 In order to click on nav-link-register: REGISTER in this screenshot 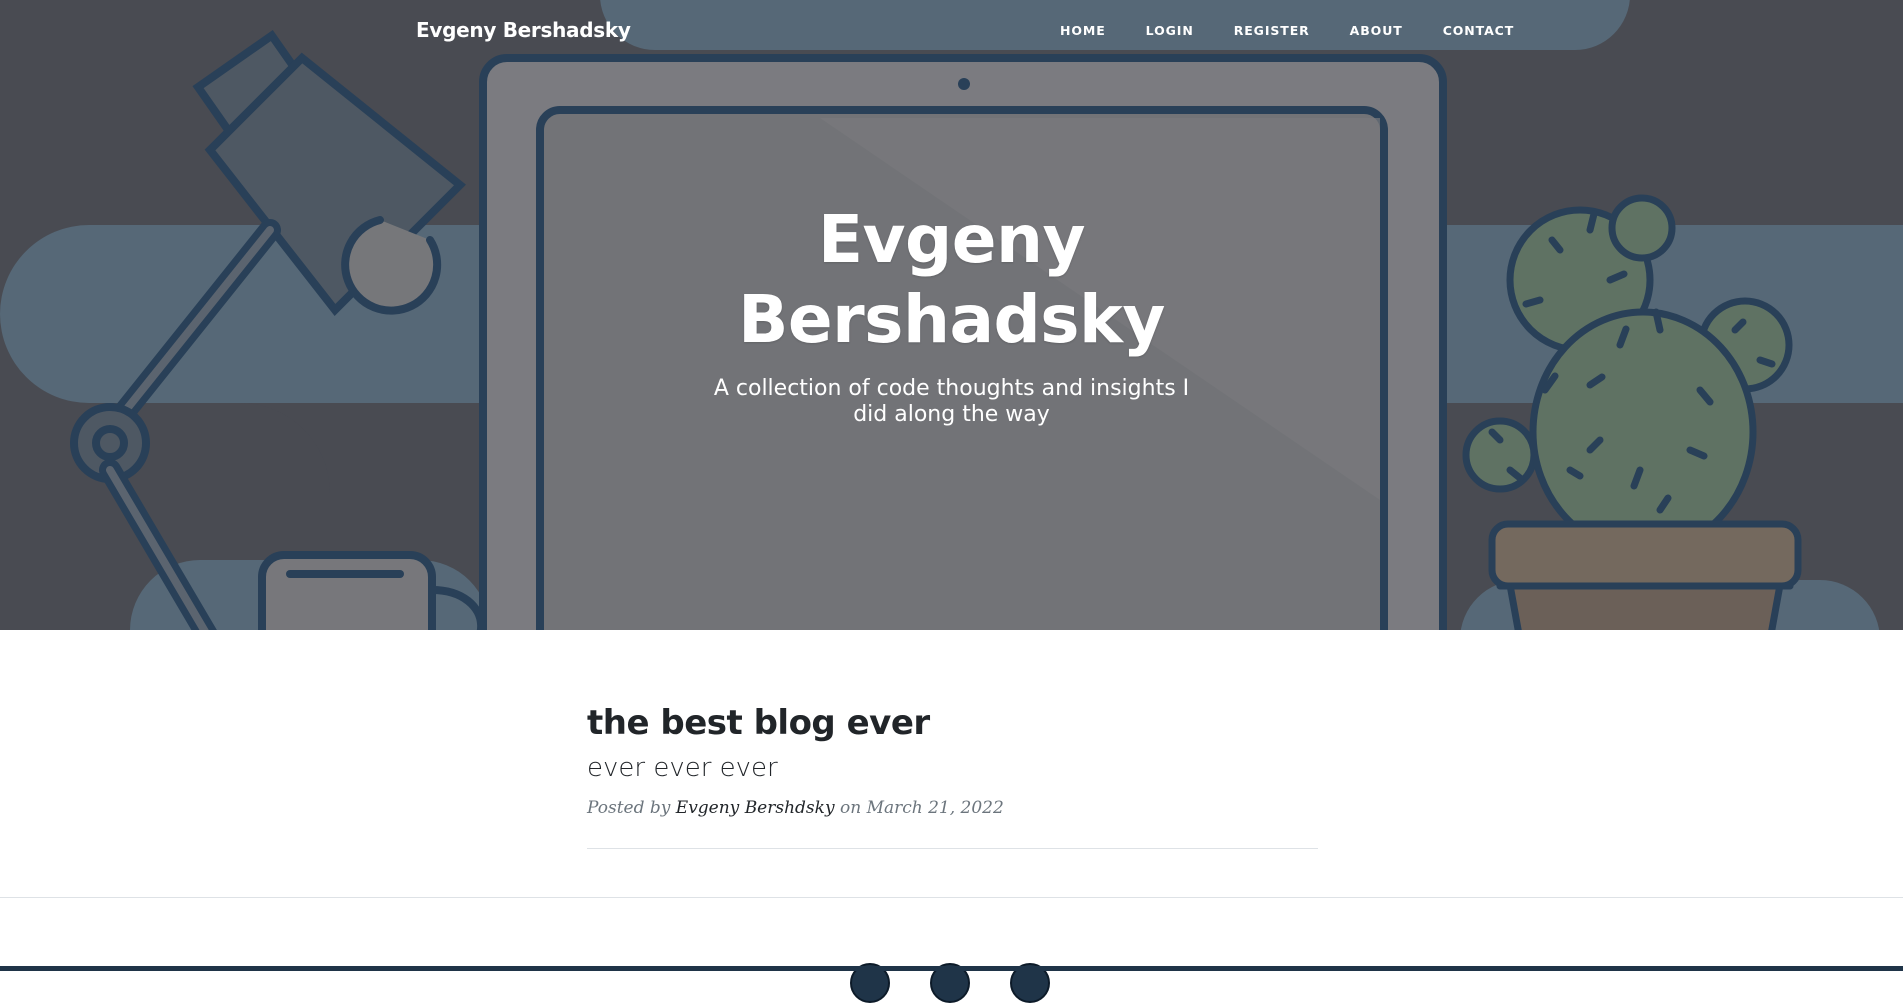, I will do `click(1272, 30)`.